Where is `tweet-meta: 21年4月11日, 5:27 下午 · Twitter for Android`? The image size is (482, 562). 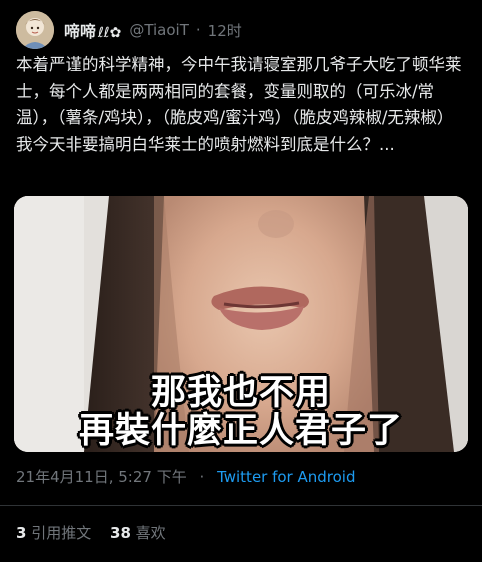
tweet-meta: 21年4月11日, 5:27 下午 · Twitter for Android is located at coordinates (186, 476).